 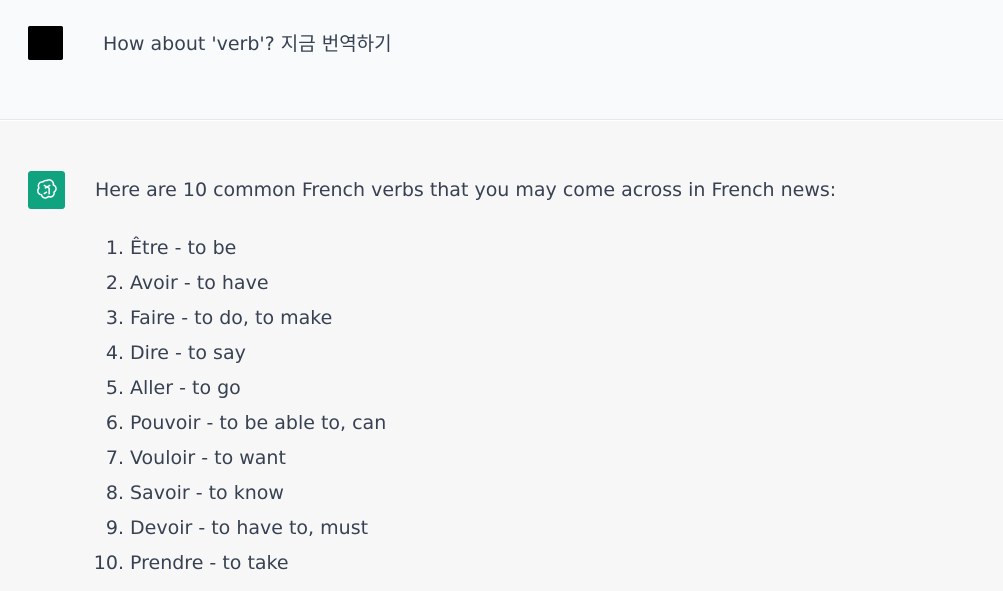 I want to click on list-item-text: Aller - to go, so click(x=185, y=388).